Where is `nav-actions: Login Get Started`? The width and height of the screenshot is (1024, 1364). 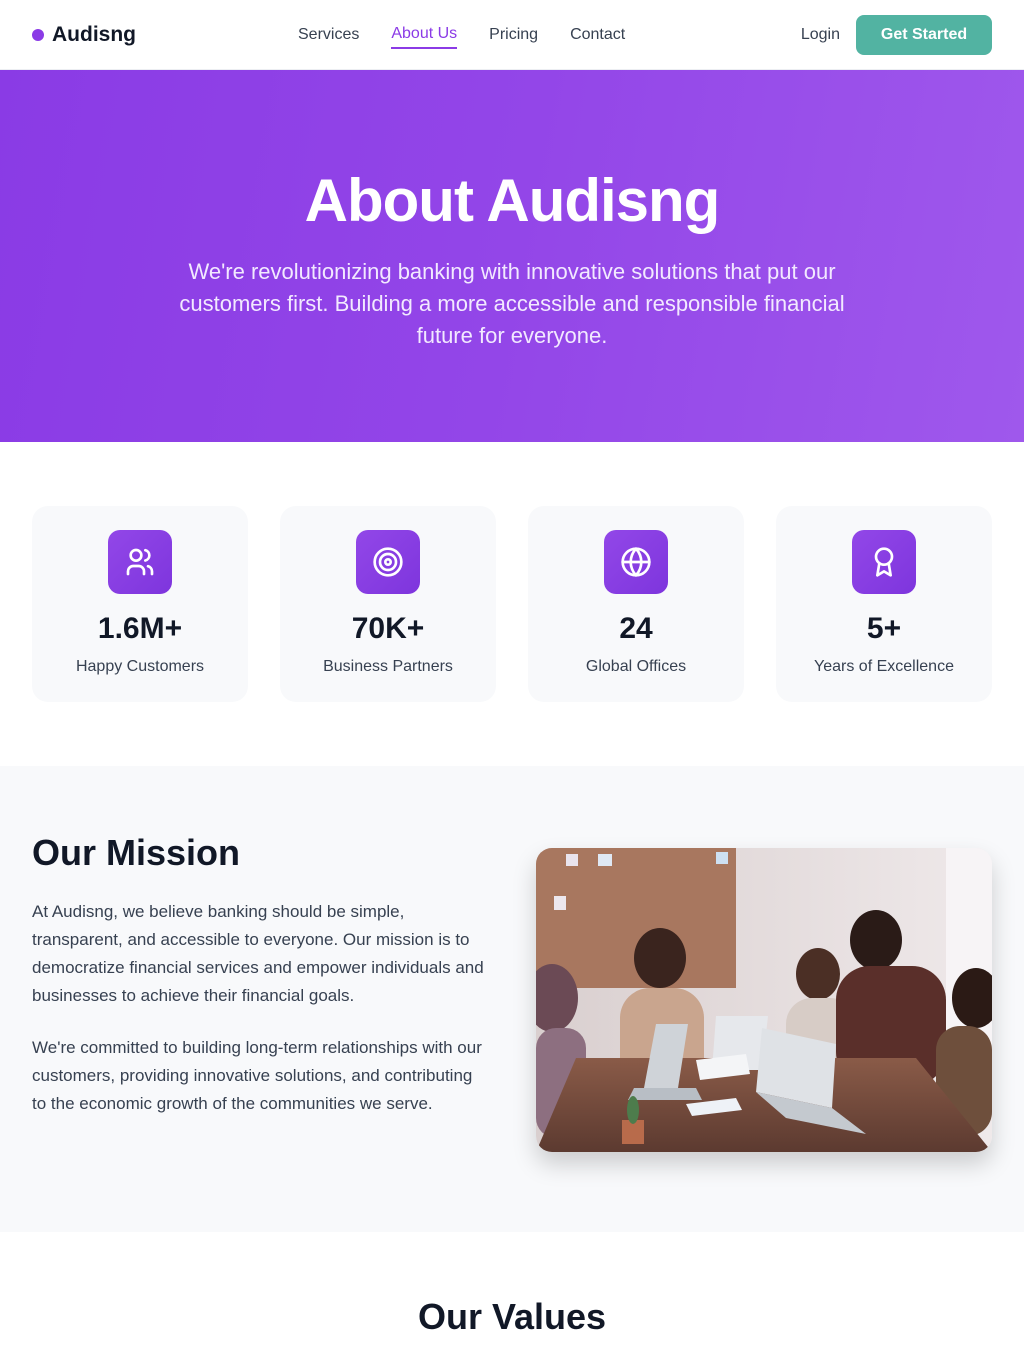
nav-actions: Login Get Started is located at coordinates (896, 34).